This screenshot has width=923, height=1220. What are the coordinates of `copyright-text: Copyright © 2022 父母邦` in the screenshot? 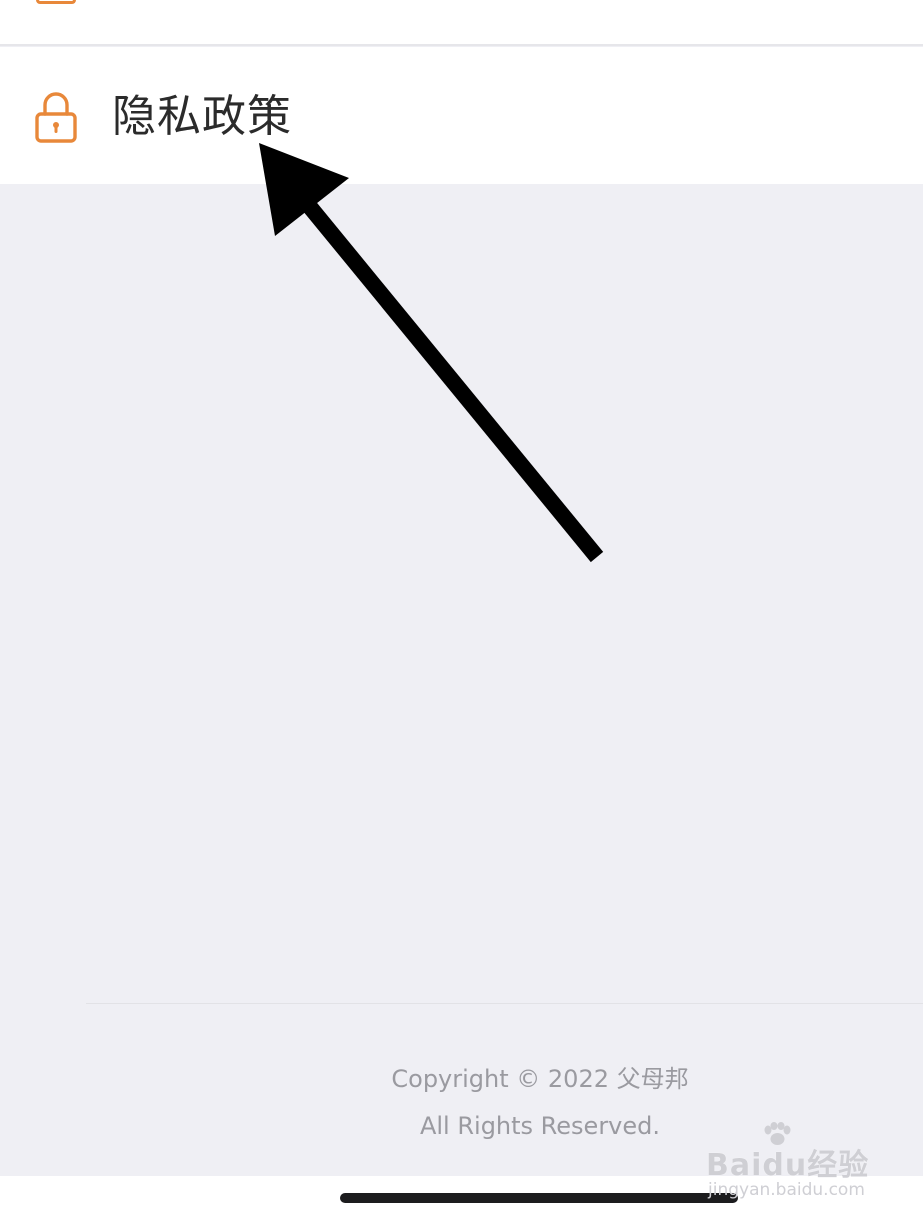 It's located at (540, 1079).